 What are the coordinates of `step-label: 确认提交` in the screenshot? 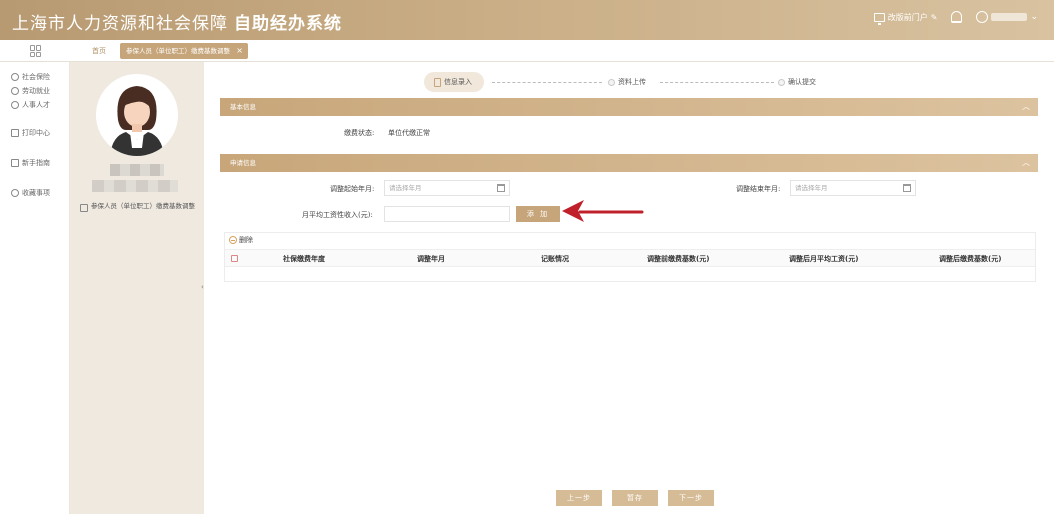 It's located at (802, 82).